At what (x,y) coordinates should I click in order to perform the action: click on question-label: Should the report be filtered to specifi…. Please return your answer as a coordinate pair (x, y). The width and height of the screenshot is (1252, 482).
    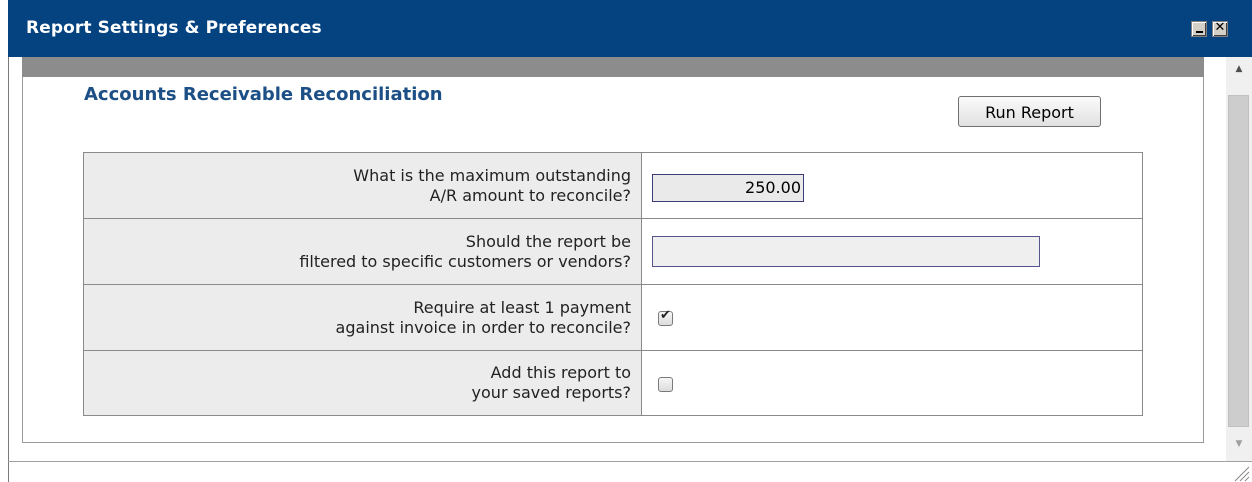
    Looking at the image, I should click on (362, 251).